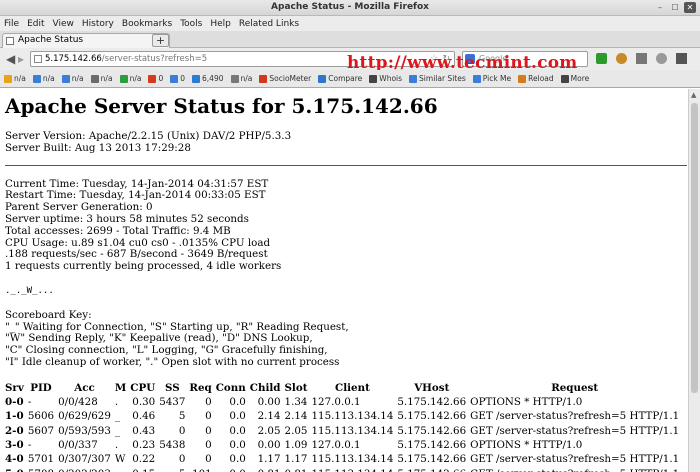 The height and width of the screenshot is (472, 700). Describe the element at coordinates (230, 387) in the screenshot. I see `column-header: Conn` at that location.